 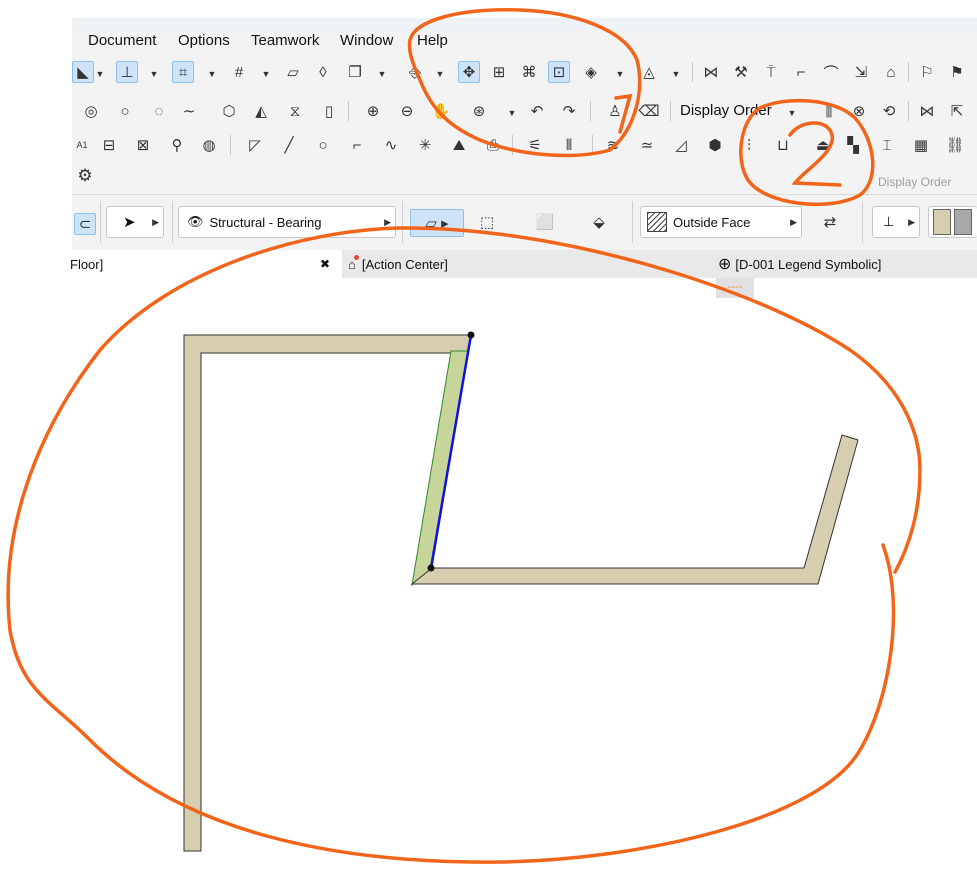 I want to click on arrow-tool-button: ➤ ▶, so click(x=135, y=222).